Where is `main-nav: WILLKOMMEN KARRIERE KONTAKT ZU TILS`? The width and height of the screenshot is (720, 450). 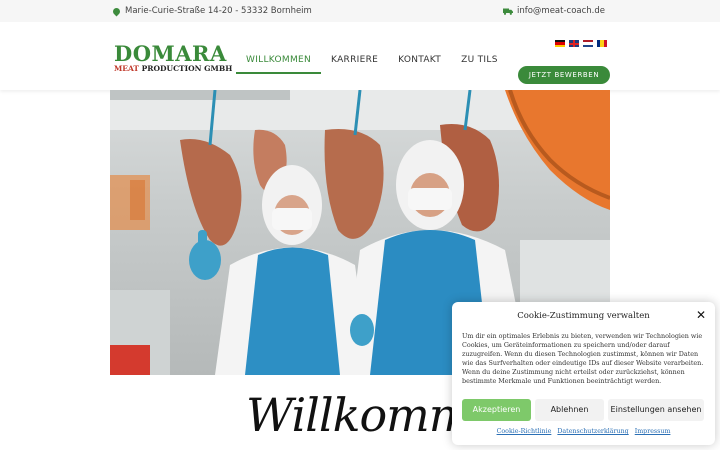 main-nav: WILLKOMMEN KARRIERE KONTAKT ZU TILS is located at coordinates (372, 62).